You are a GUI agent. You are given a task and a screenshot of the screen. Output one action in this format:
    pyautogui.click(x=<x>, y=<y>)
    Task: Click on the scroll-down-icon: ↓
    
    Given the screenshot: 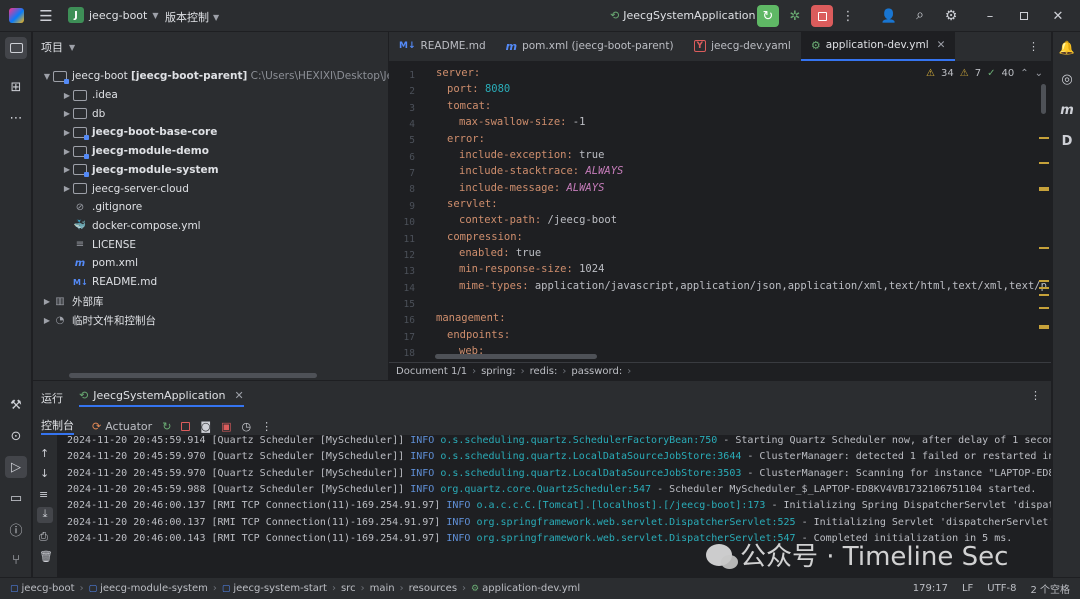 What is the action you would take?
    pyautogui.click(x=44, y=473)
    